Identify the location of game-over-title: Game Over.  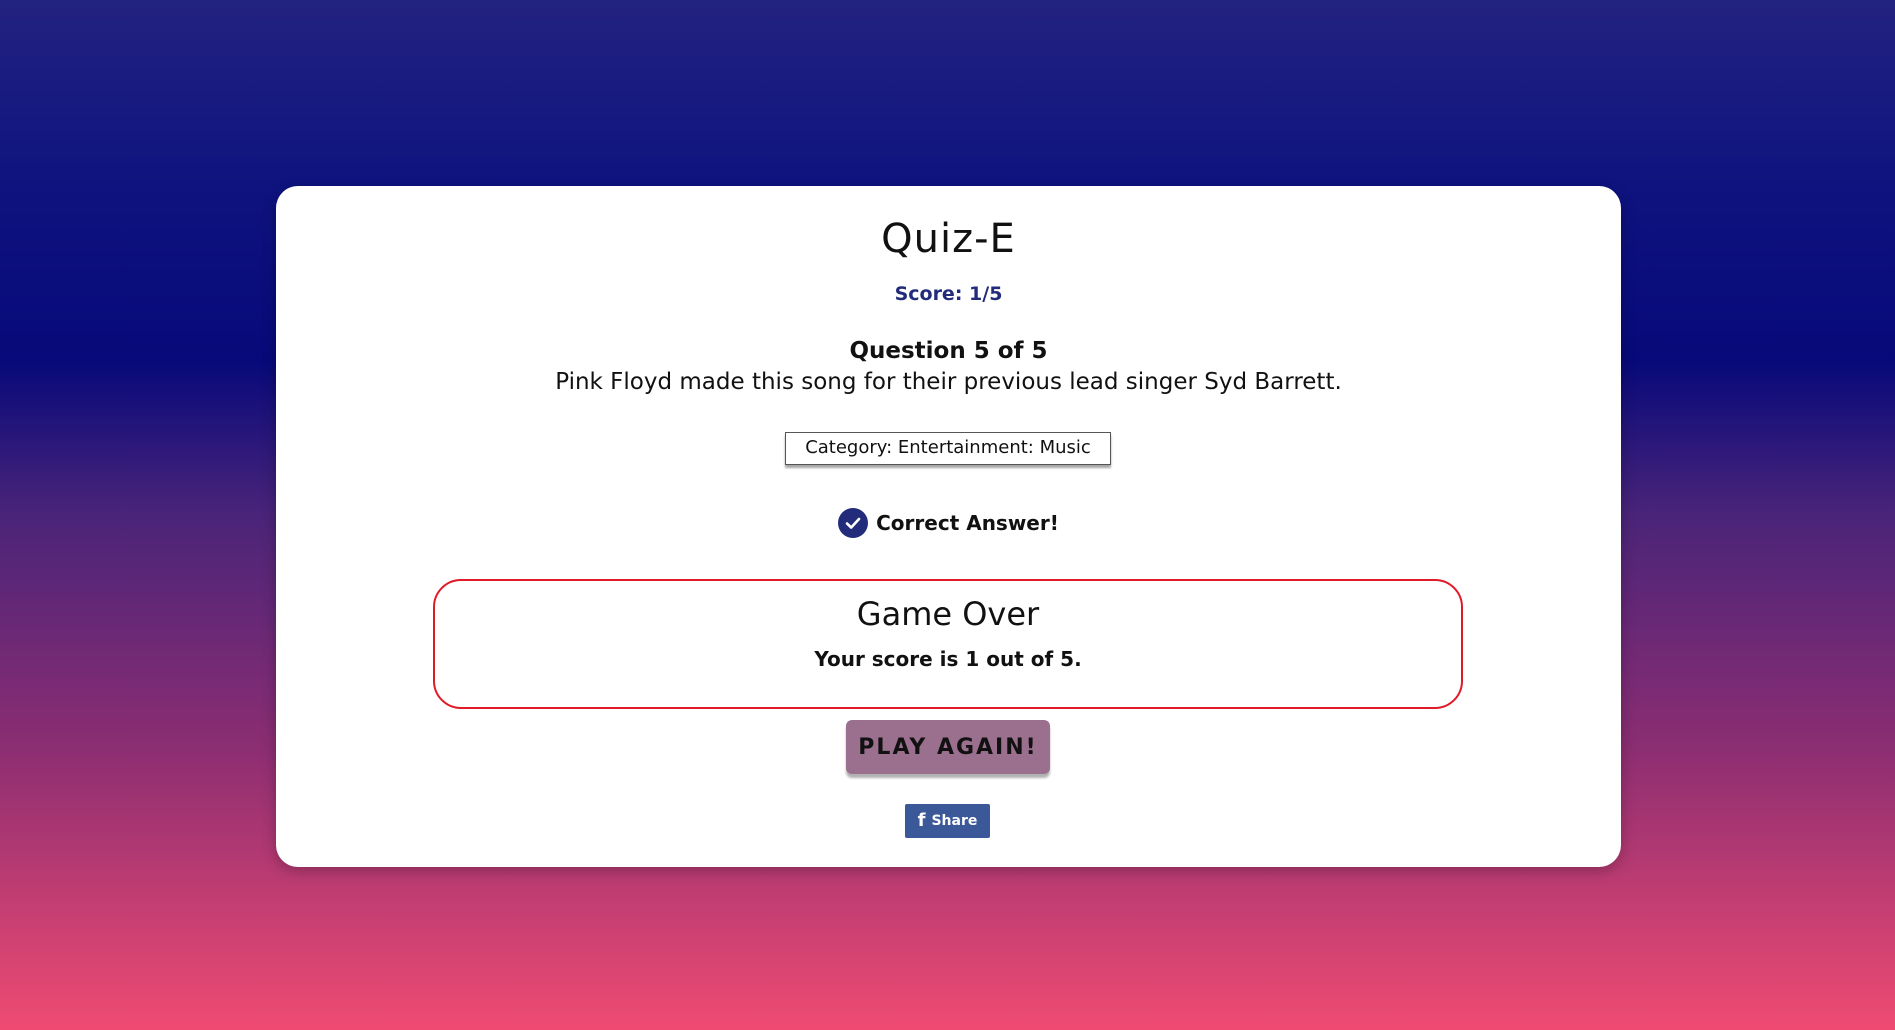
(948, 614).